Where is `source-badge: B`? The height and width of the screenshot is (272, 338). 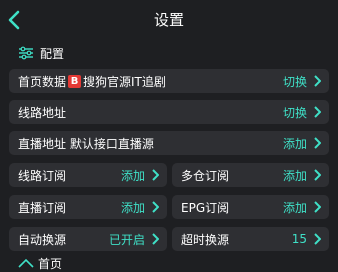
source-badge: B is located at coordinates (75, 81).